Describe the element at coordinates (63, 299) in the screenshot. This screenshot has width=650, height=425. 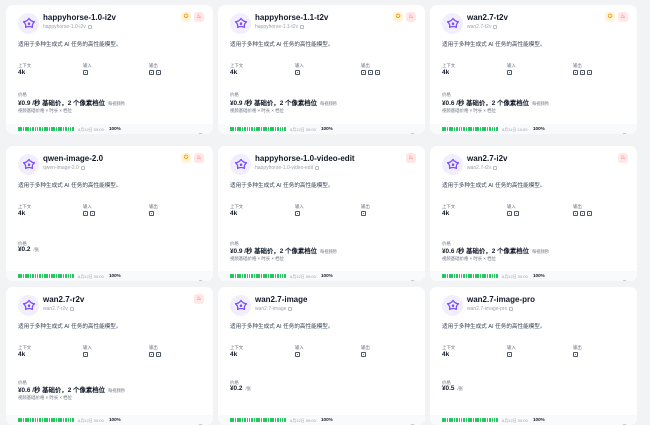
I see `model-name: wan2.7-r2v` at that location.